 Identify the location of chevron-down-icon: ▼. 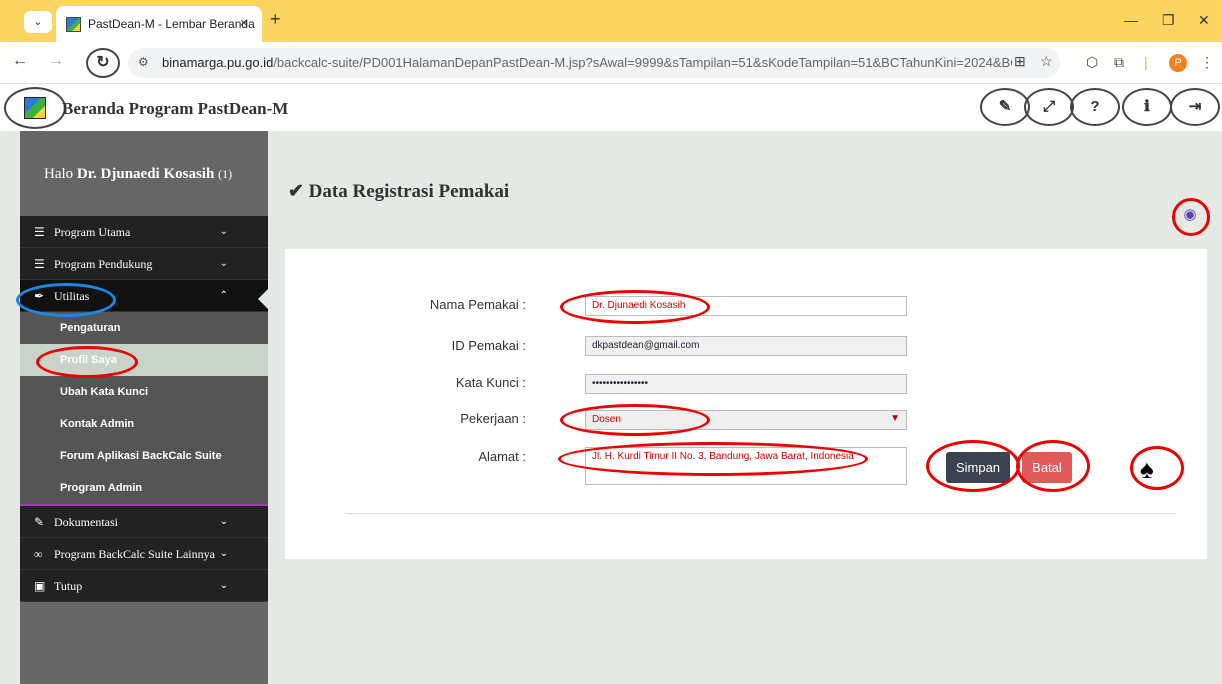
(895, 418).